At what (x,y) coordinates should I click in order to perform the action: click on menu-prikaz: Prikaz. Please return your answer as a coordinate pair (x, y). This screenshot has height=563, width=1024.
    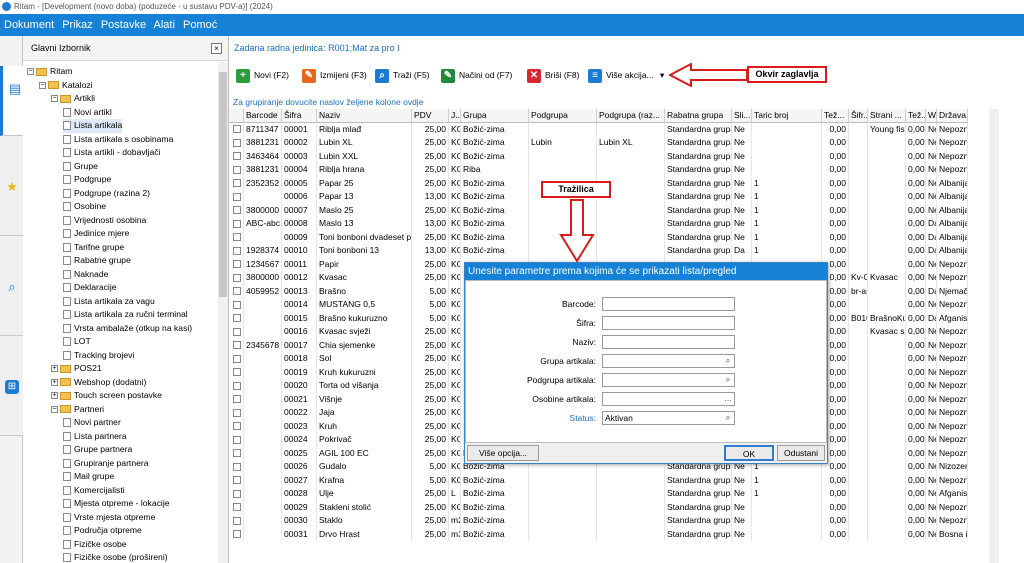
    Looking at the image, I should click on (77, 25).